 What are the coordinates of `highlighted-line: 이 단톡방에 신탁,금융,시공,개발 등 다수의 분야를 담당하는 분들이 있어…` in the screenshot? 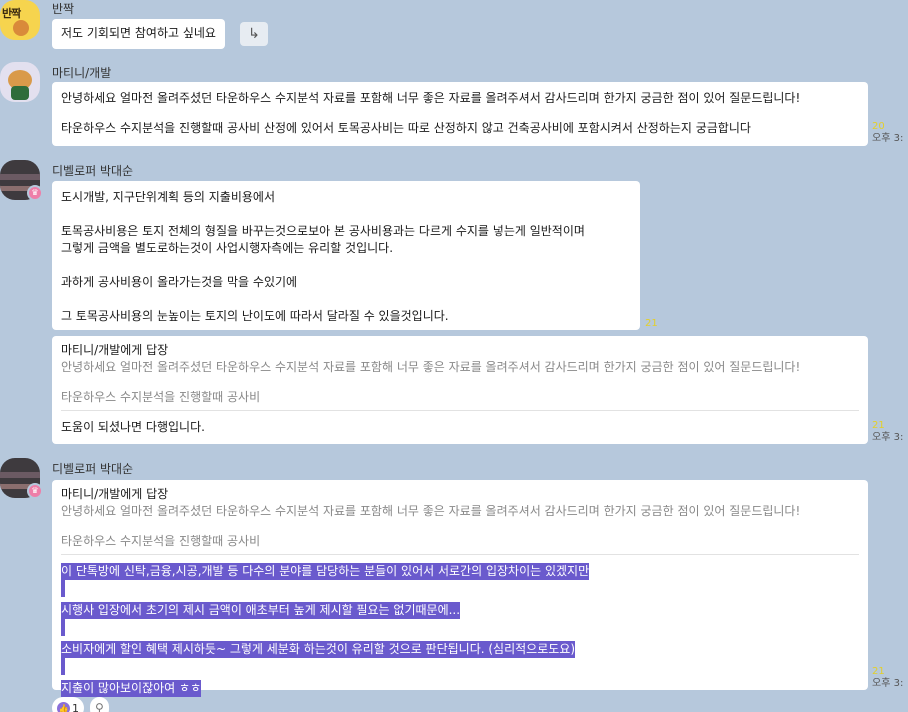 It's located at (325, 571).